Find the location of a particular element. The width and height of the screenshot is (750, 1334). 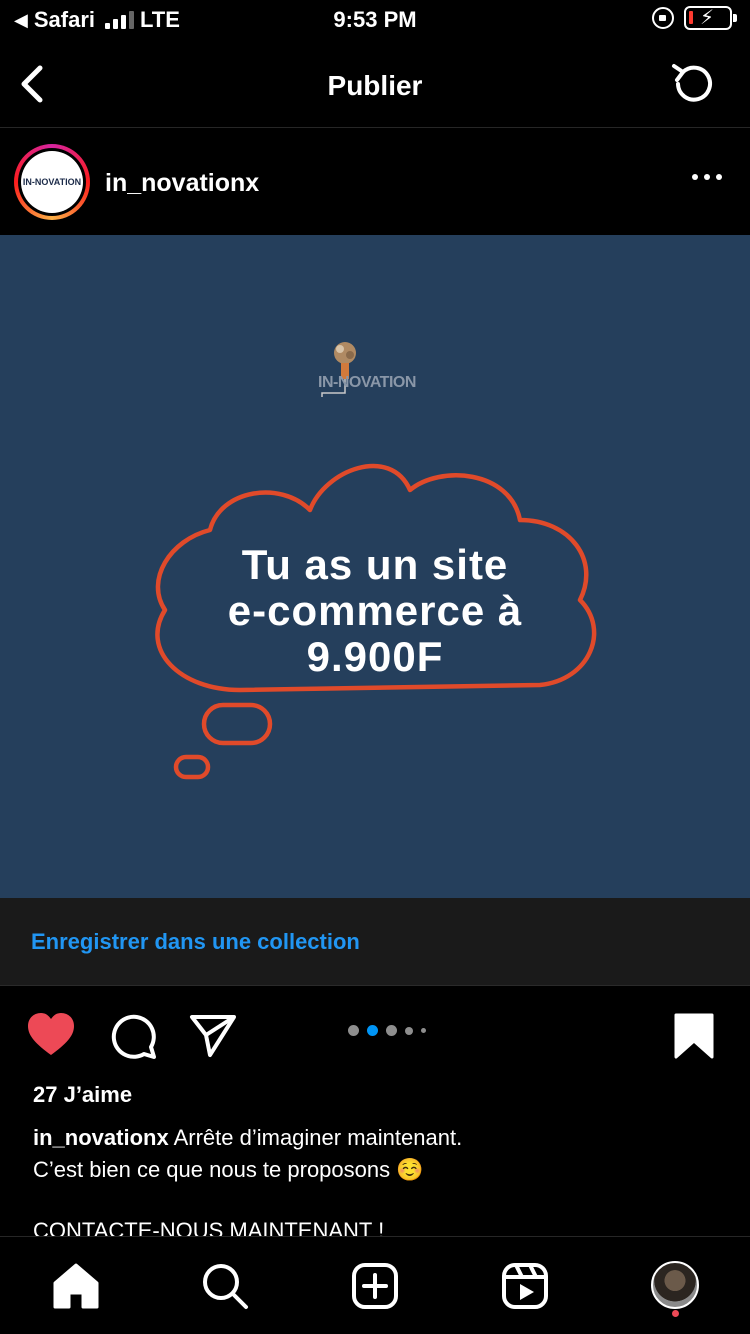

post-headline: Tu as un site e-commerce à 9.900F is located at coordinates (375, 611).